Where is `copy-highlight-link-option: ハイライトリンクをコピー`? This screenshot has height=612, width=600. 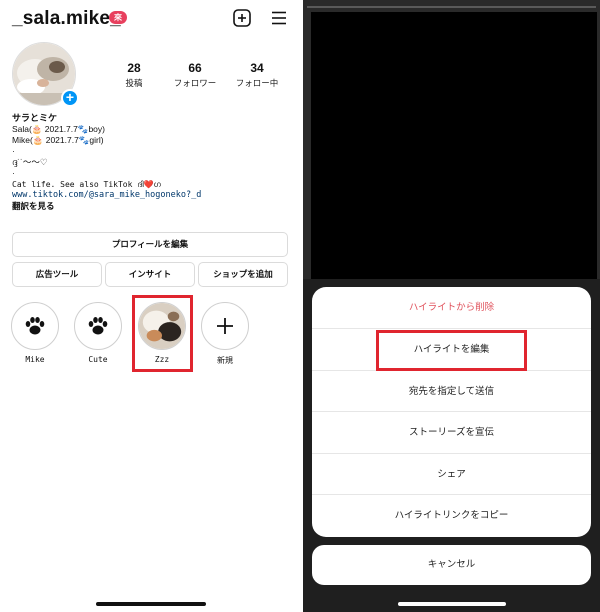
copy-highlight-link-option: ハイライトリンクをコピー is located at coordinates (451, 514).